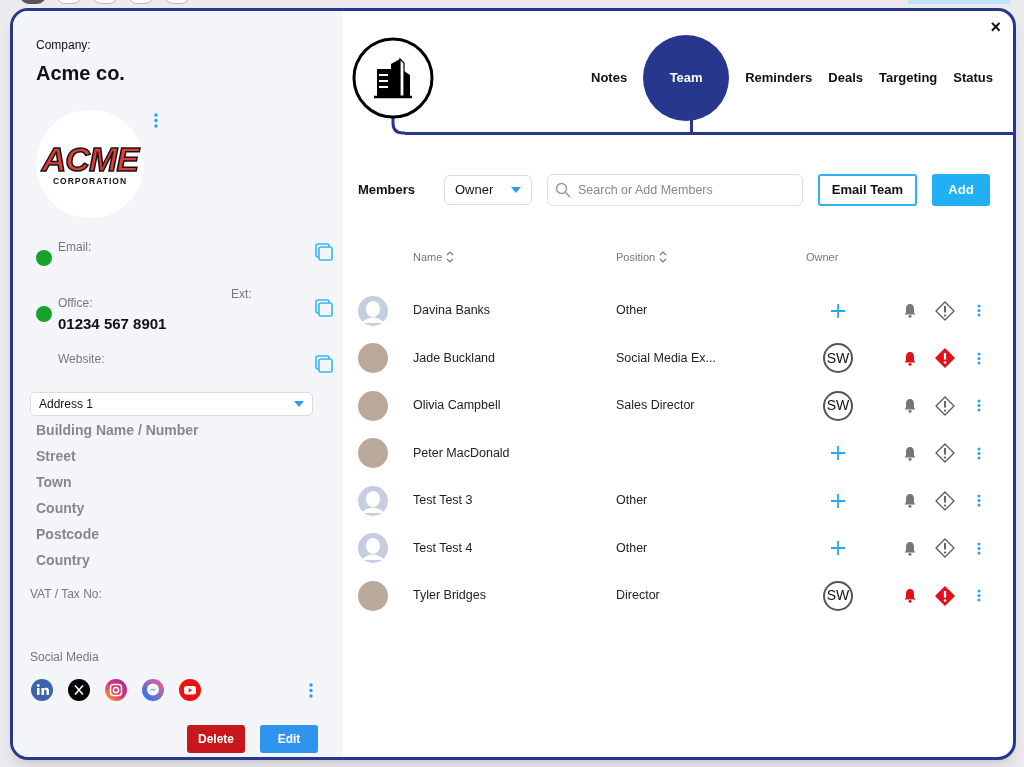 The image size is (1024, 767). What do you see at coordinates (90, 164) in the screenshot?
I see `company-logo: ACME CORPORATION` at bounding box center [90, 164].